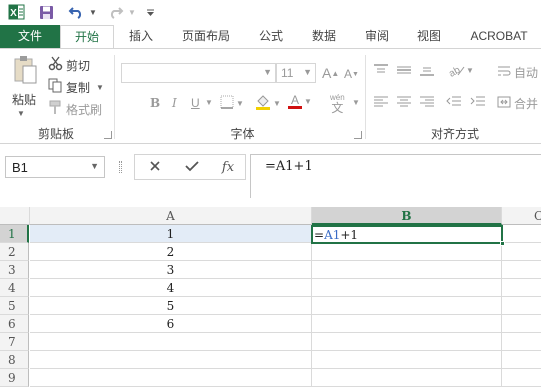 This screenshot has height=387, width=541. Describe the element at coordinates (521, 288) in the screenshot. I see `cell-c4` at that location.